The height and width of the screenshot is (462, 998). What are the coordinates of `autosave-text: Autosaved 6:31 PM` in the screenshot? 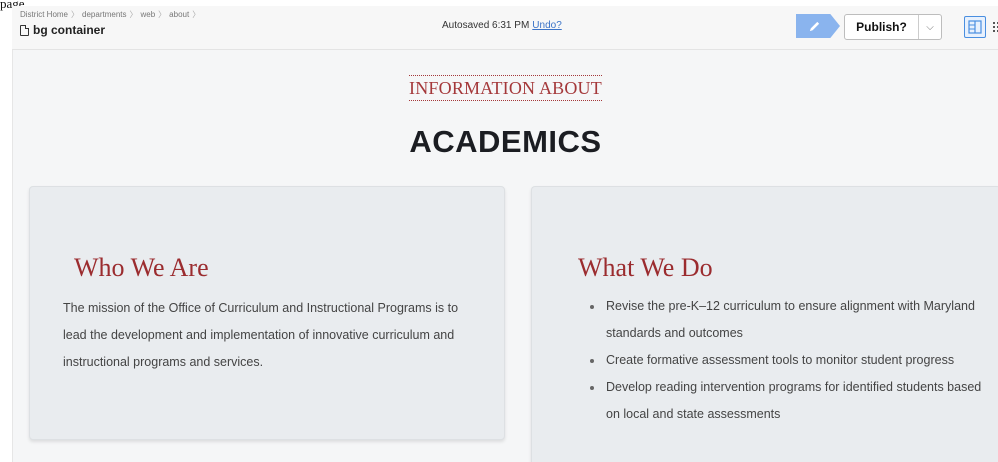 It's located at (486, 25).